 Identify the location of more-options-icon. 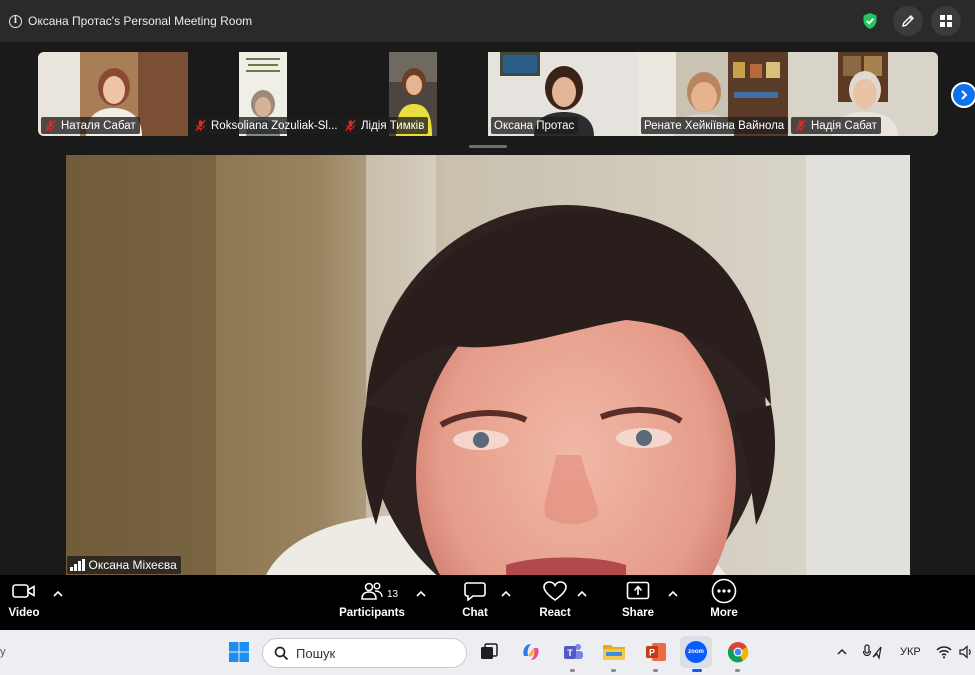
(724, 591).